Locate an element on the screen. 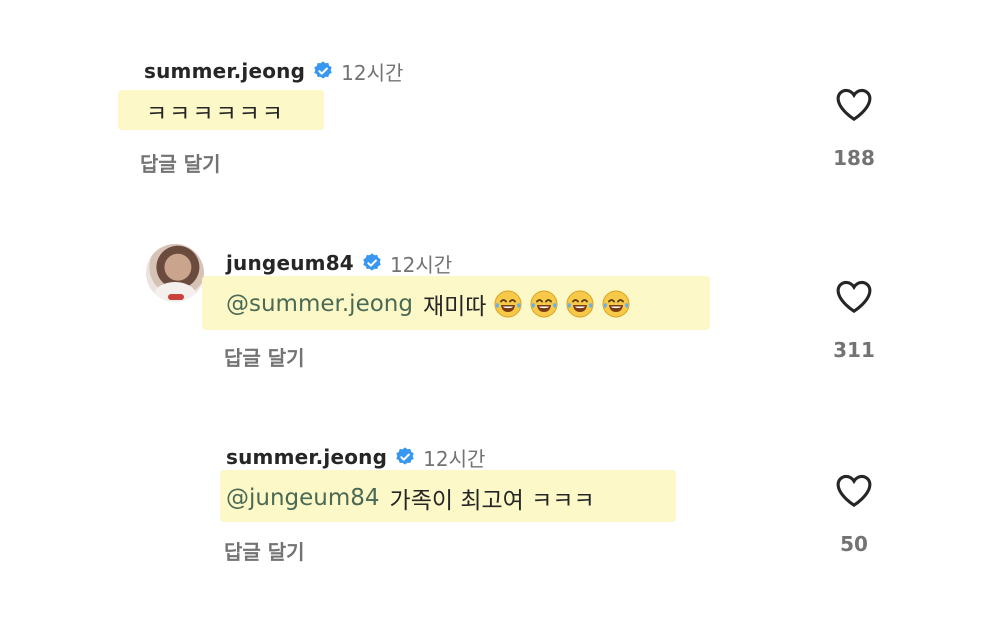 This screenshot has width=1000, height=624. comment-body: @summer.jeong 재미따 is located at coordinates (429, 304).